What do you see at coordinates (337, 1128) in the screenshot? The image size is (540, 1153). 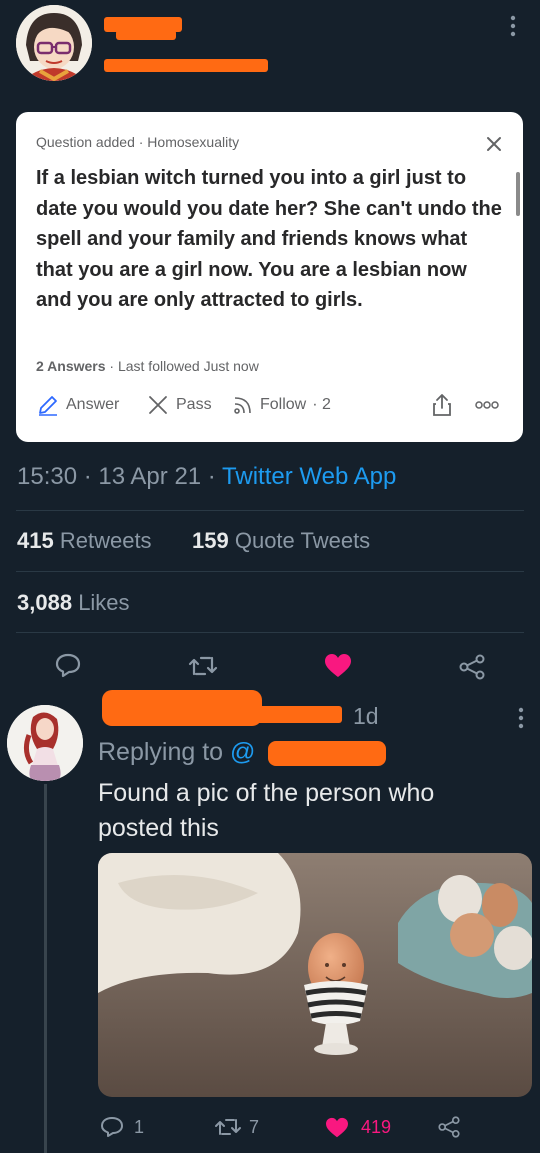 I see `reply-like-icon` at bounding box center [337, 1128].